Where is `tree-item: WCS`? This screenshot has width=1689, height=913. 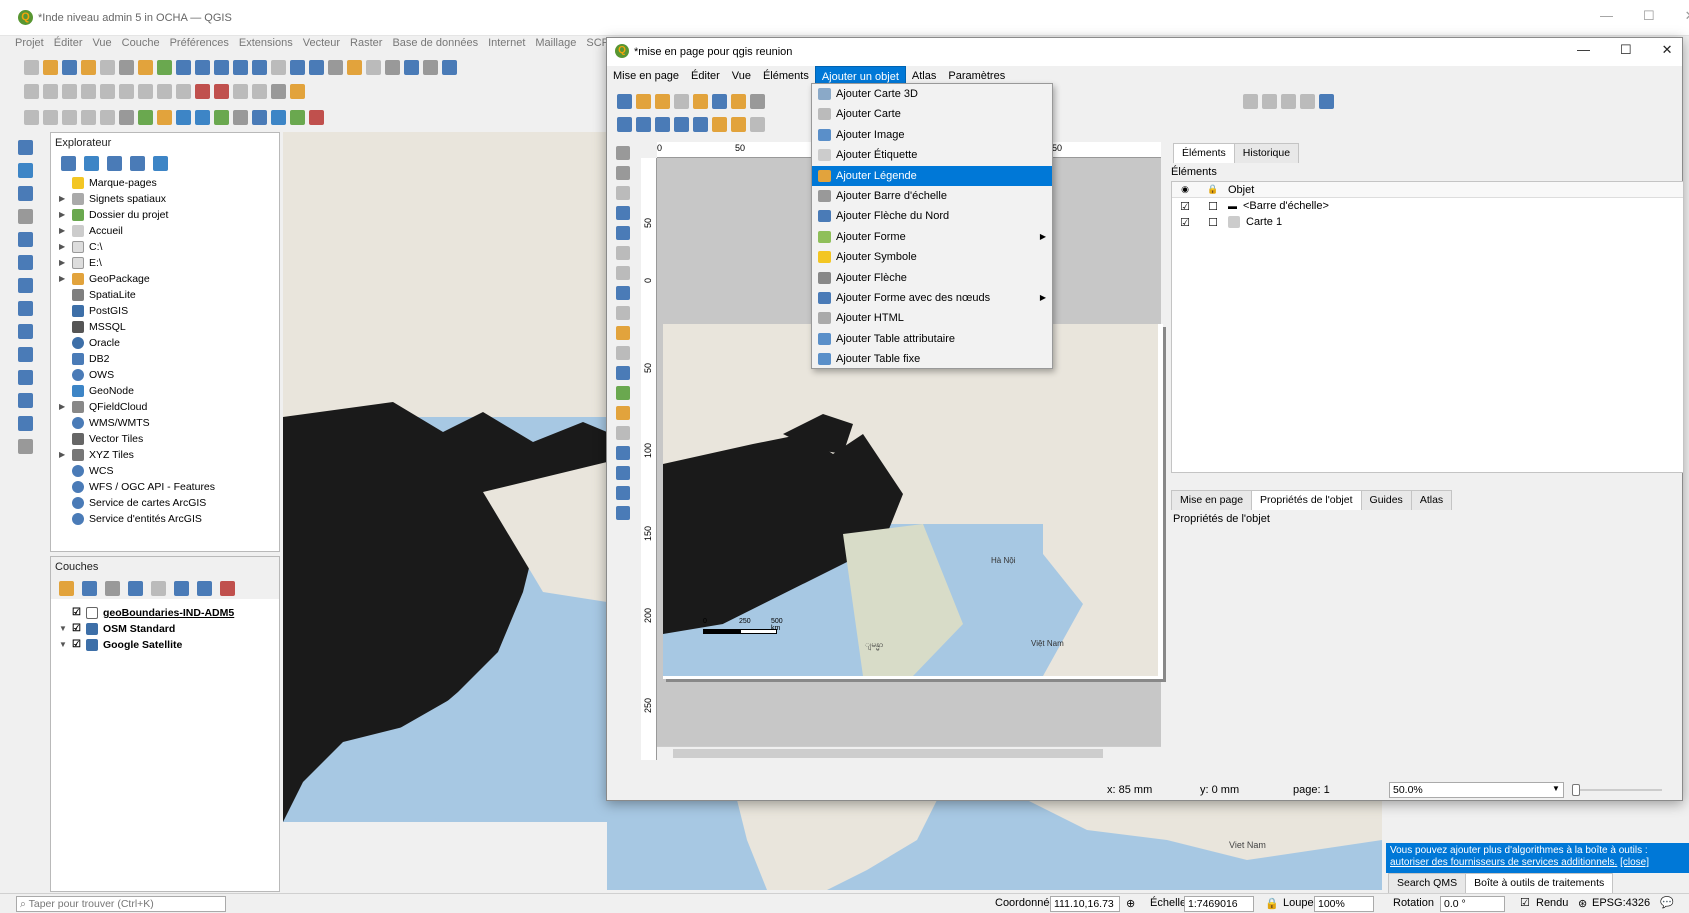
tree-item: WCS is located at coordinates (169, 471).